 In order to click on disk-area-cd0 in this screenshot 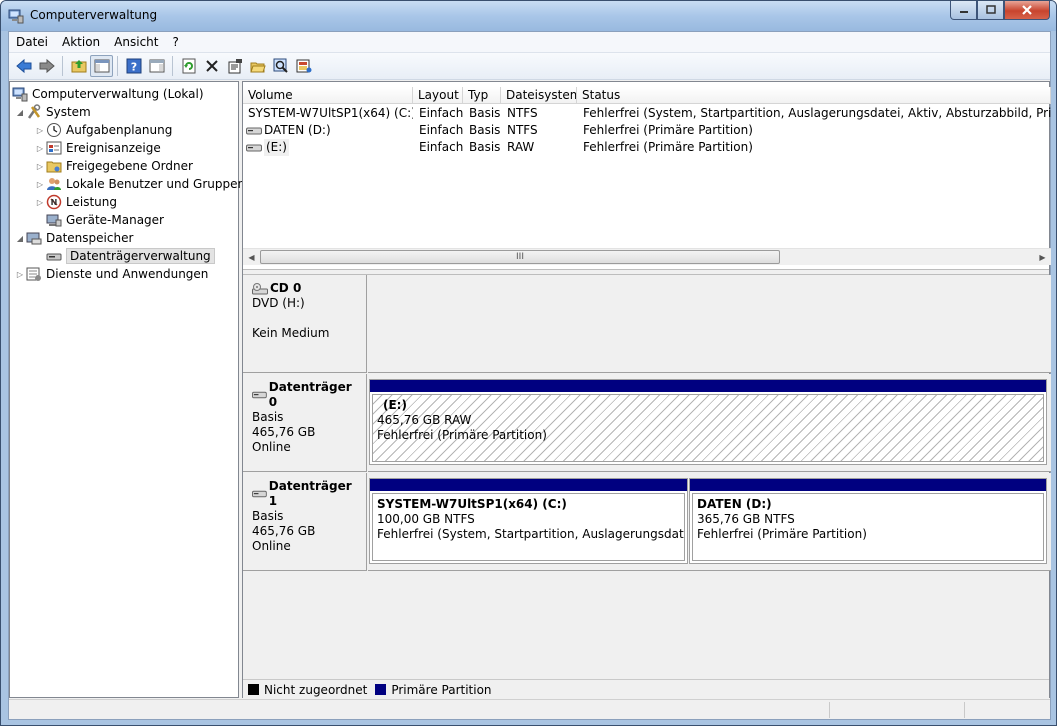, I will do `click(709, 324)`.